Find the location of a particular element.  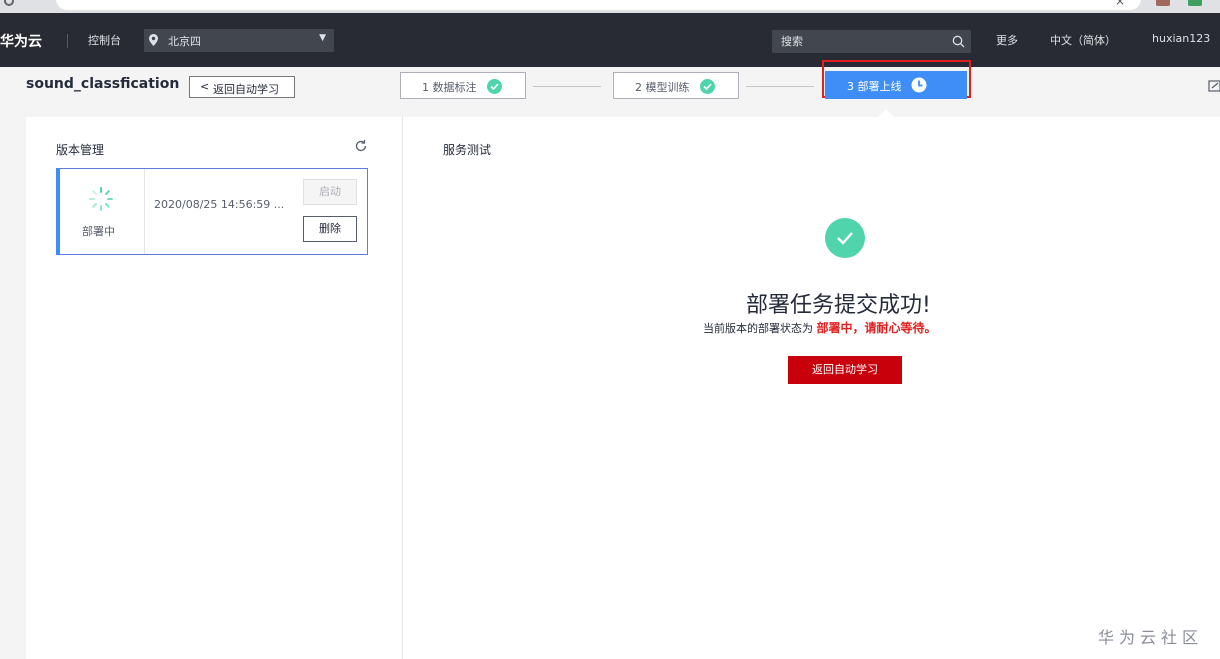

start-button: 启动 is located at coordinates (330, 192).